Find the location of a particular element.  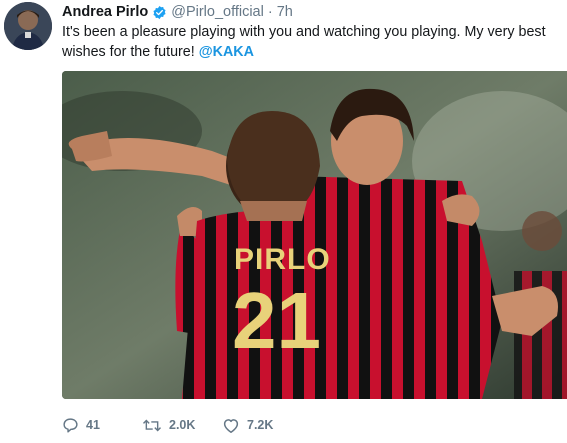

jersey-number: 21 is located at coordinates (276, 320).